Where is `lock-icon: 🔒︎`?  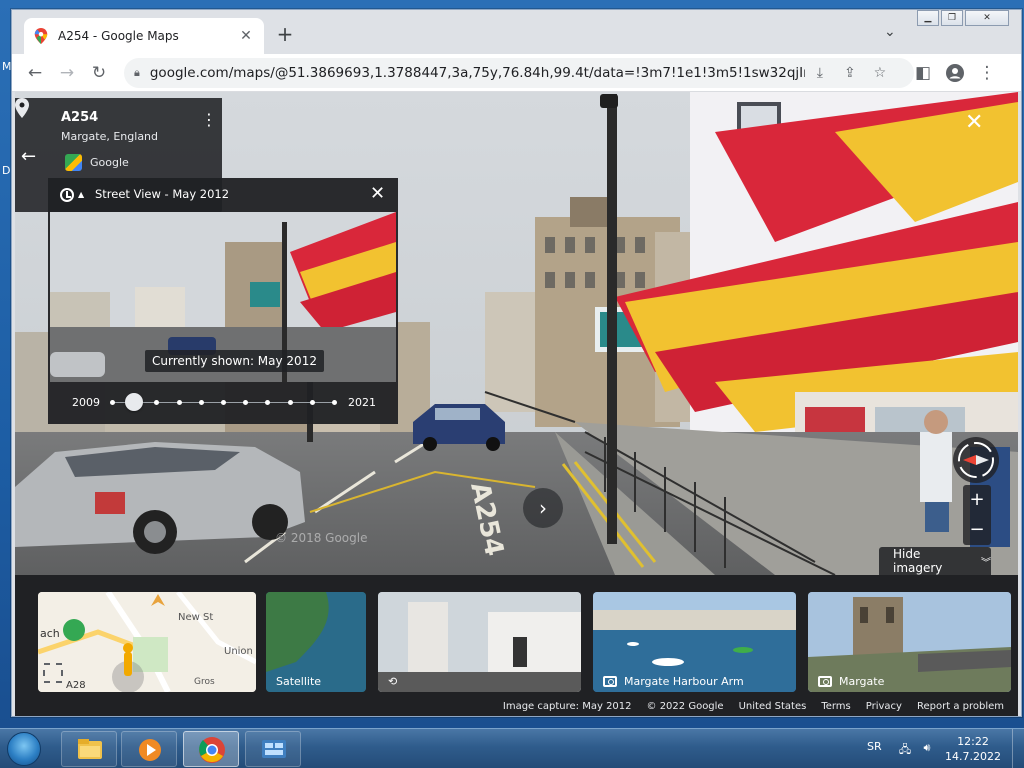 lock-icon: 🔒︎ is located at coordinates (137, 72).